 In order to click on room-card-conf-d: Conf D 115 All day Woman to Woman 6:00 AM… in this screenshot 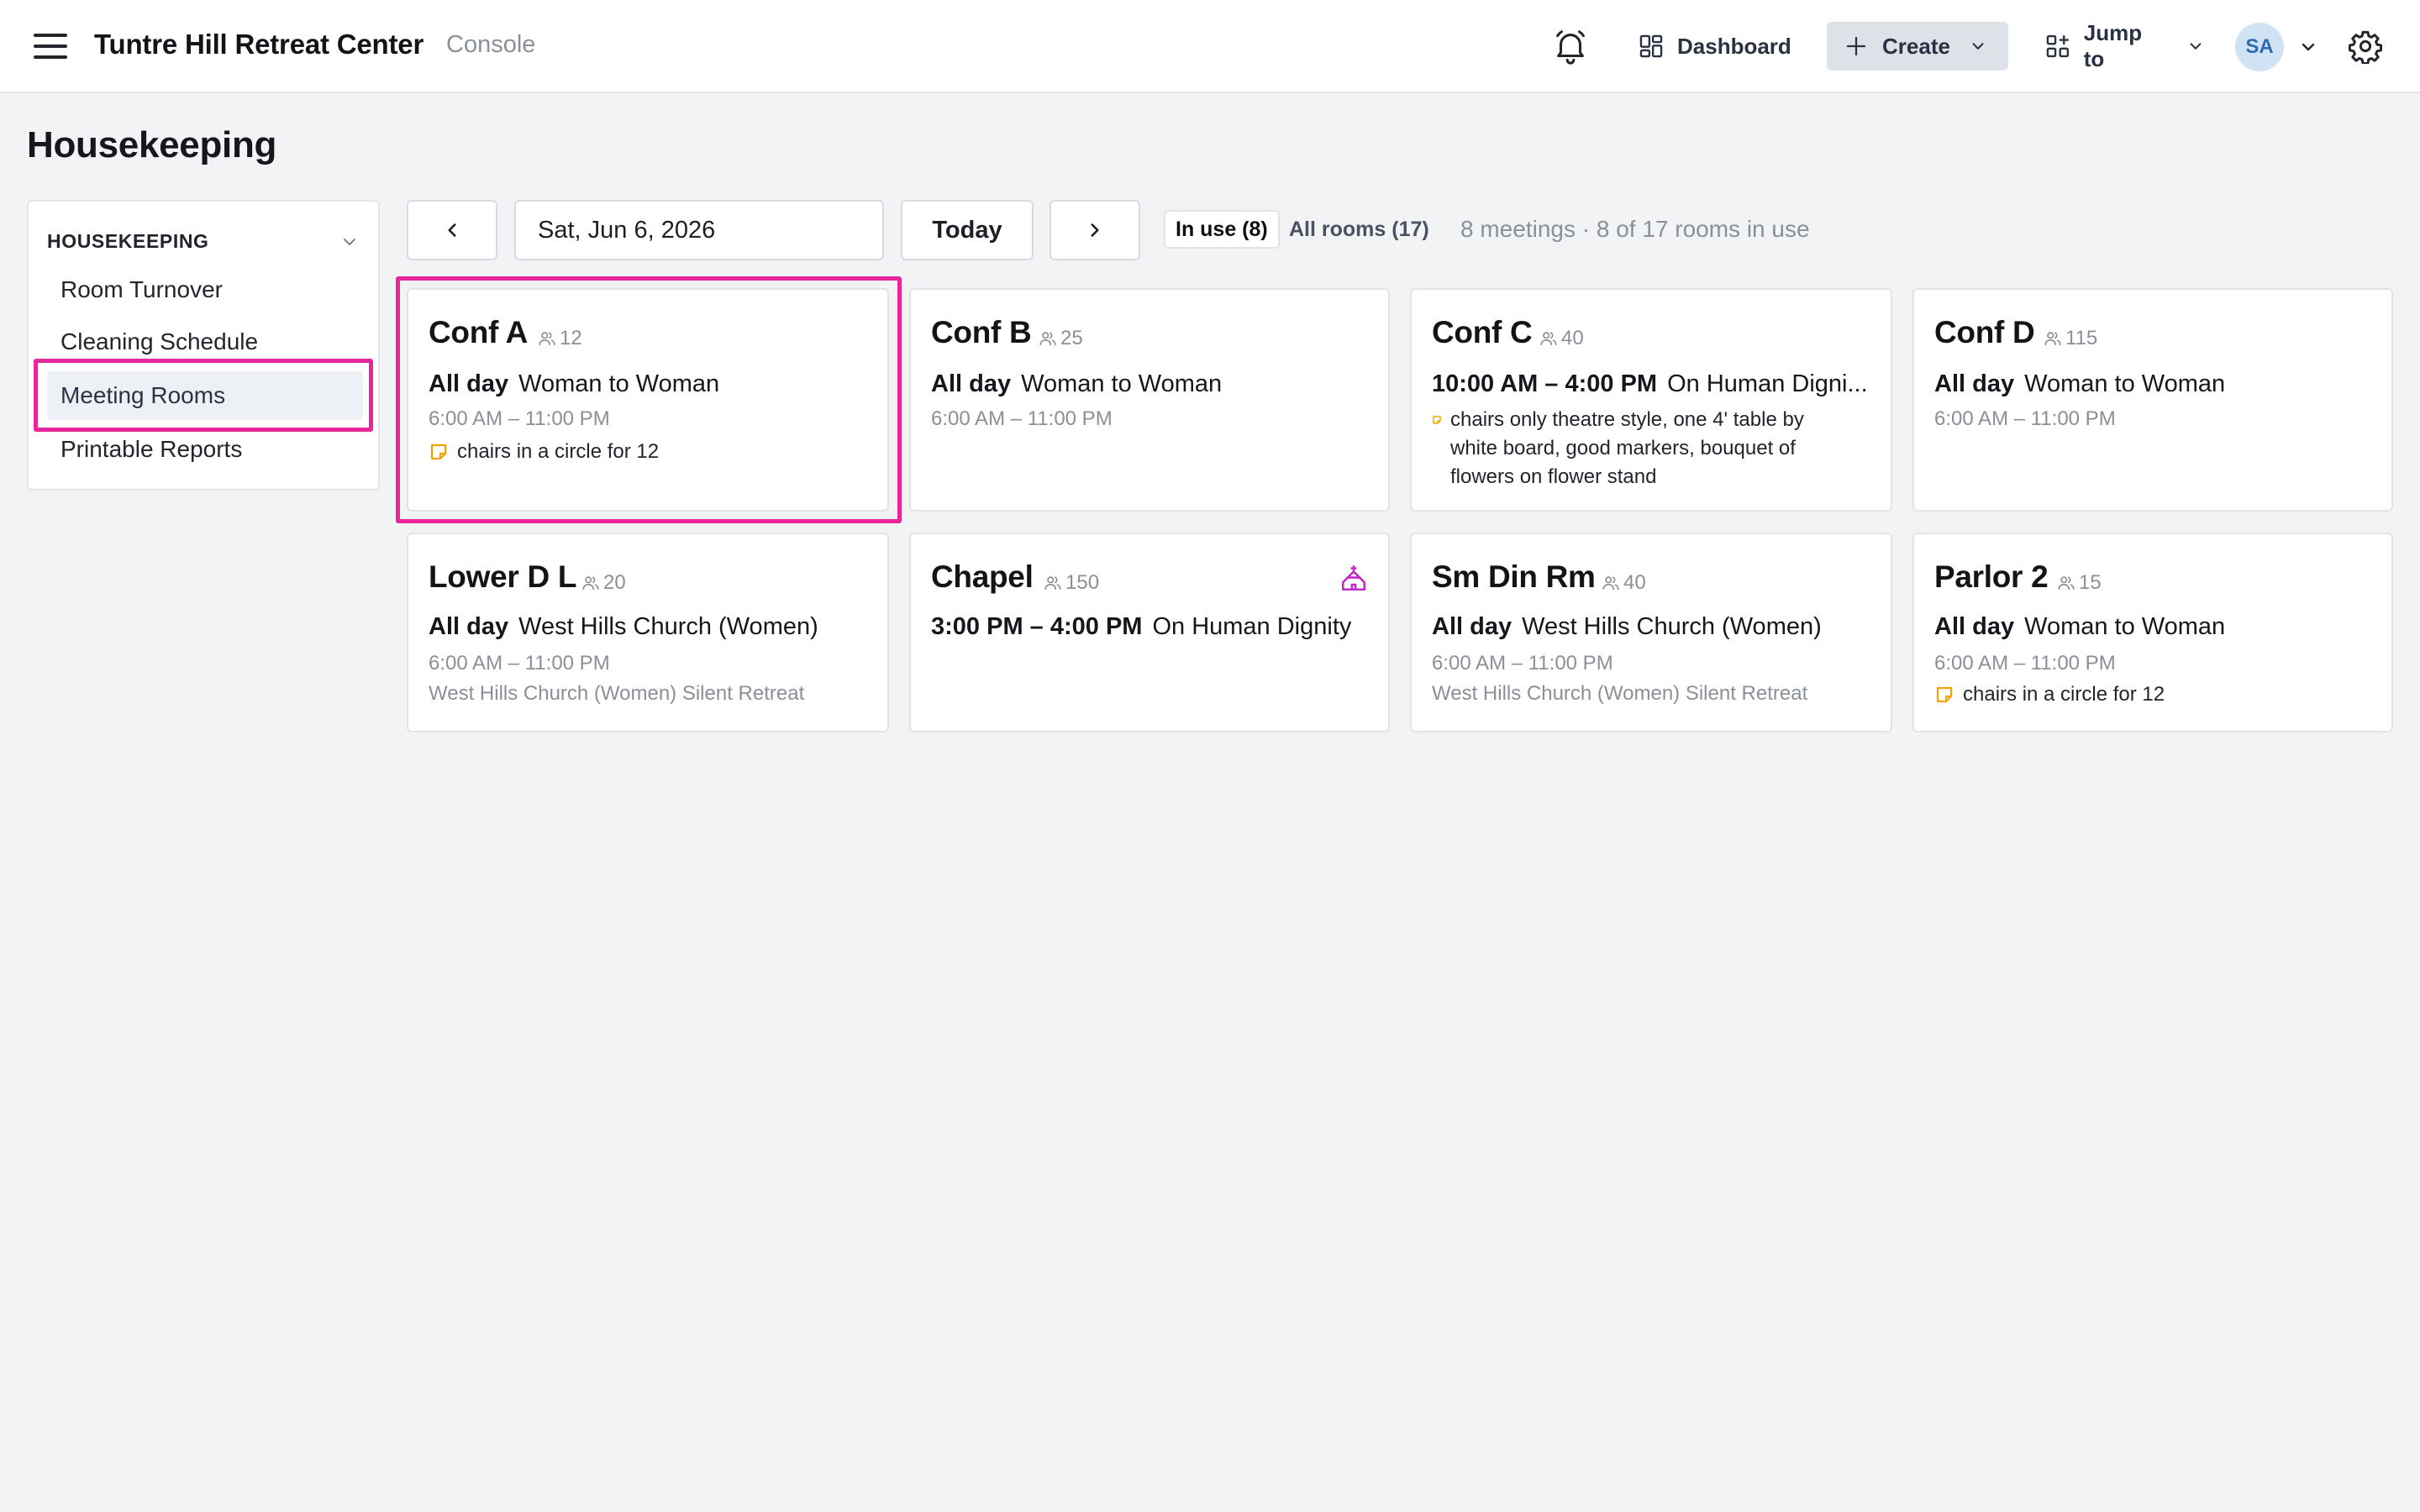, I will do `click(2152, 400)`.